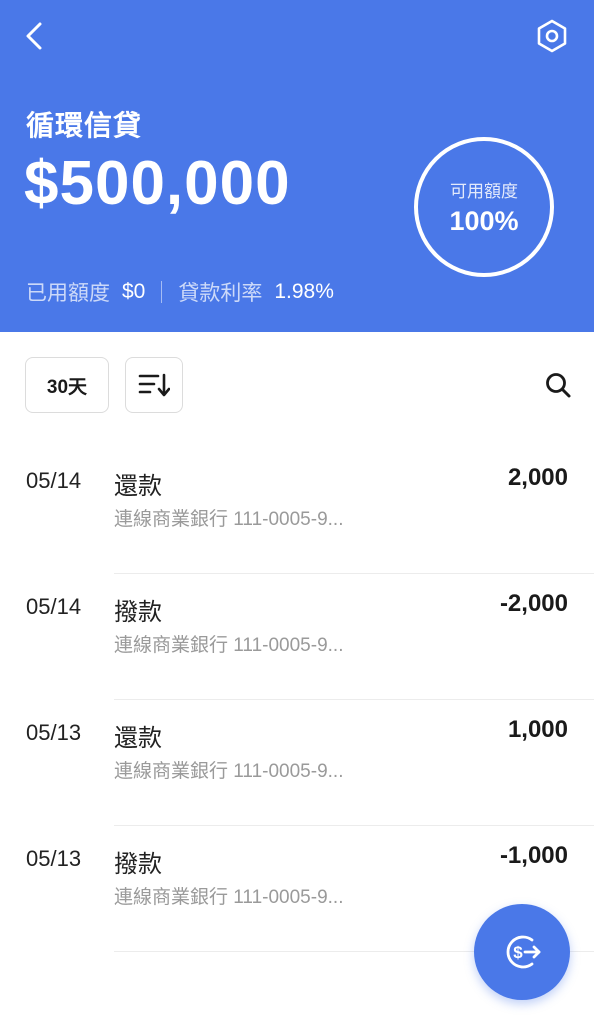  I want to click on dollar-transfer-icon: $, so click(523, 952).